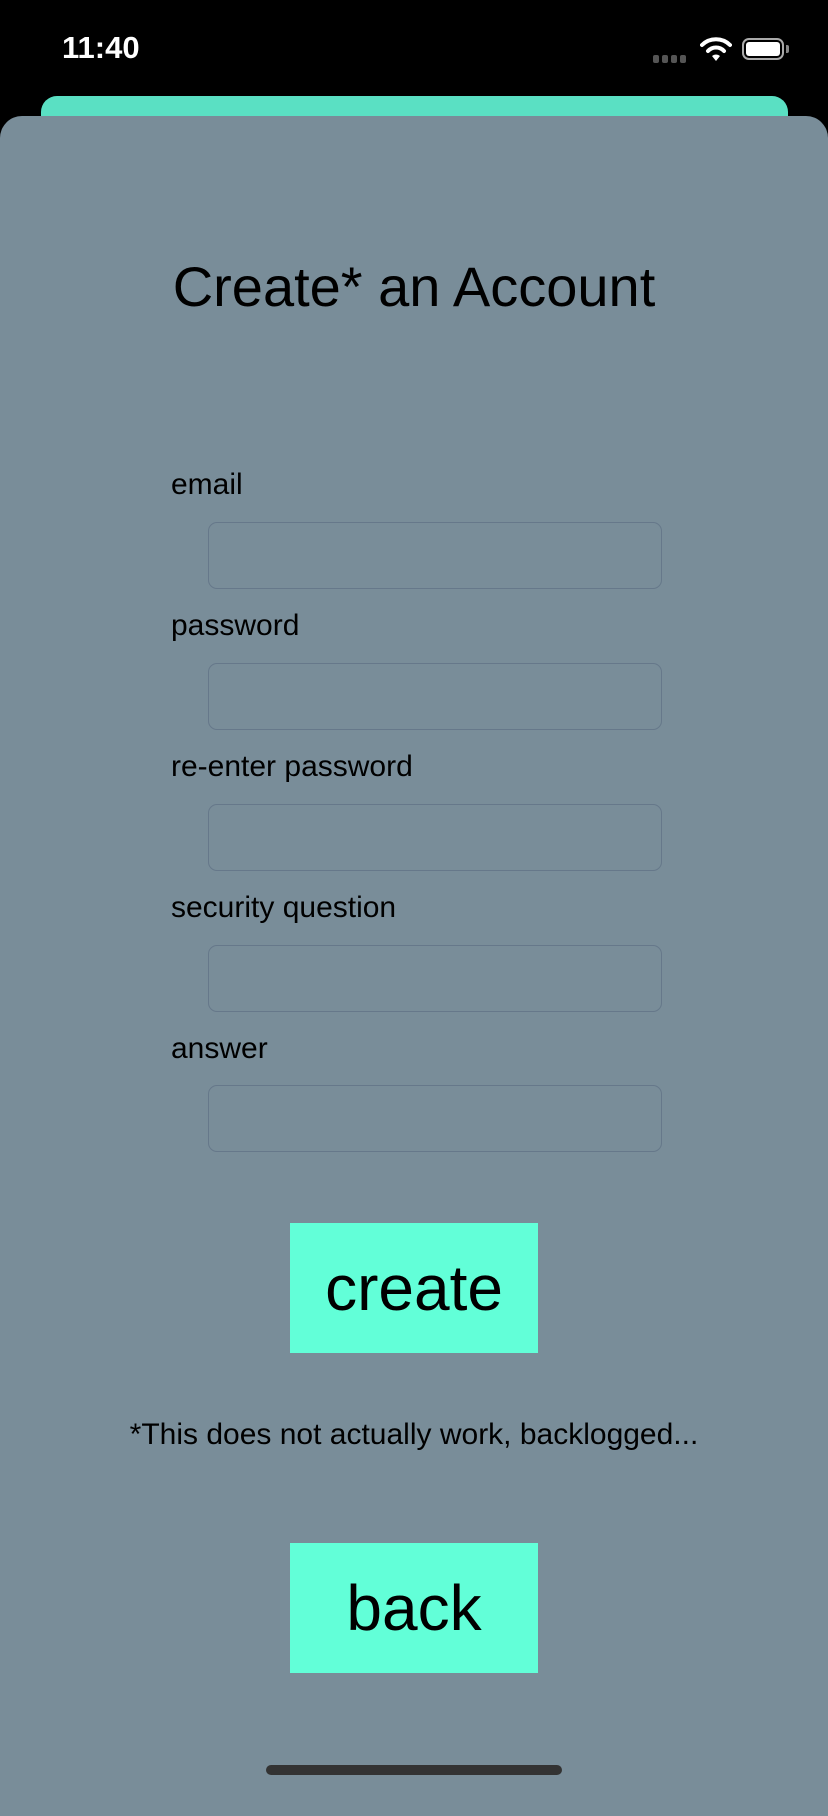 Image resolution: width=828 pixels, height=1816 pixels. What do you see at coordinates (435, 978) in the screenshot?
I see `security-question-field` at bounding box center [435, 978].